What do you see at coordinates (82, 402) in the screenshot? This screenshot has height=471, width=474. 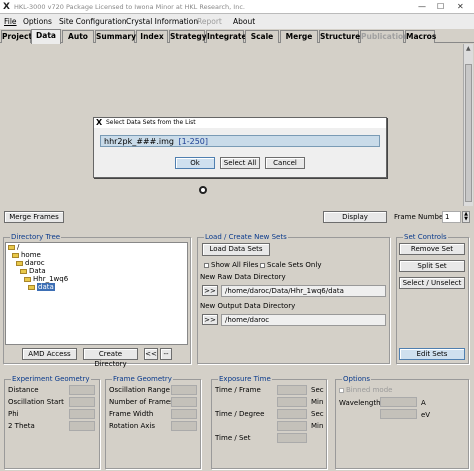 I see `oscillation-start-field` at bounding box center [82, 402].